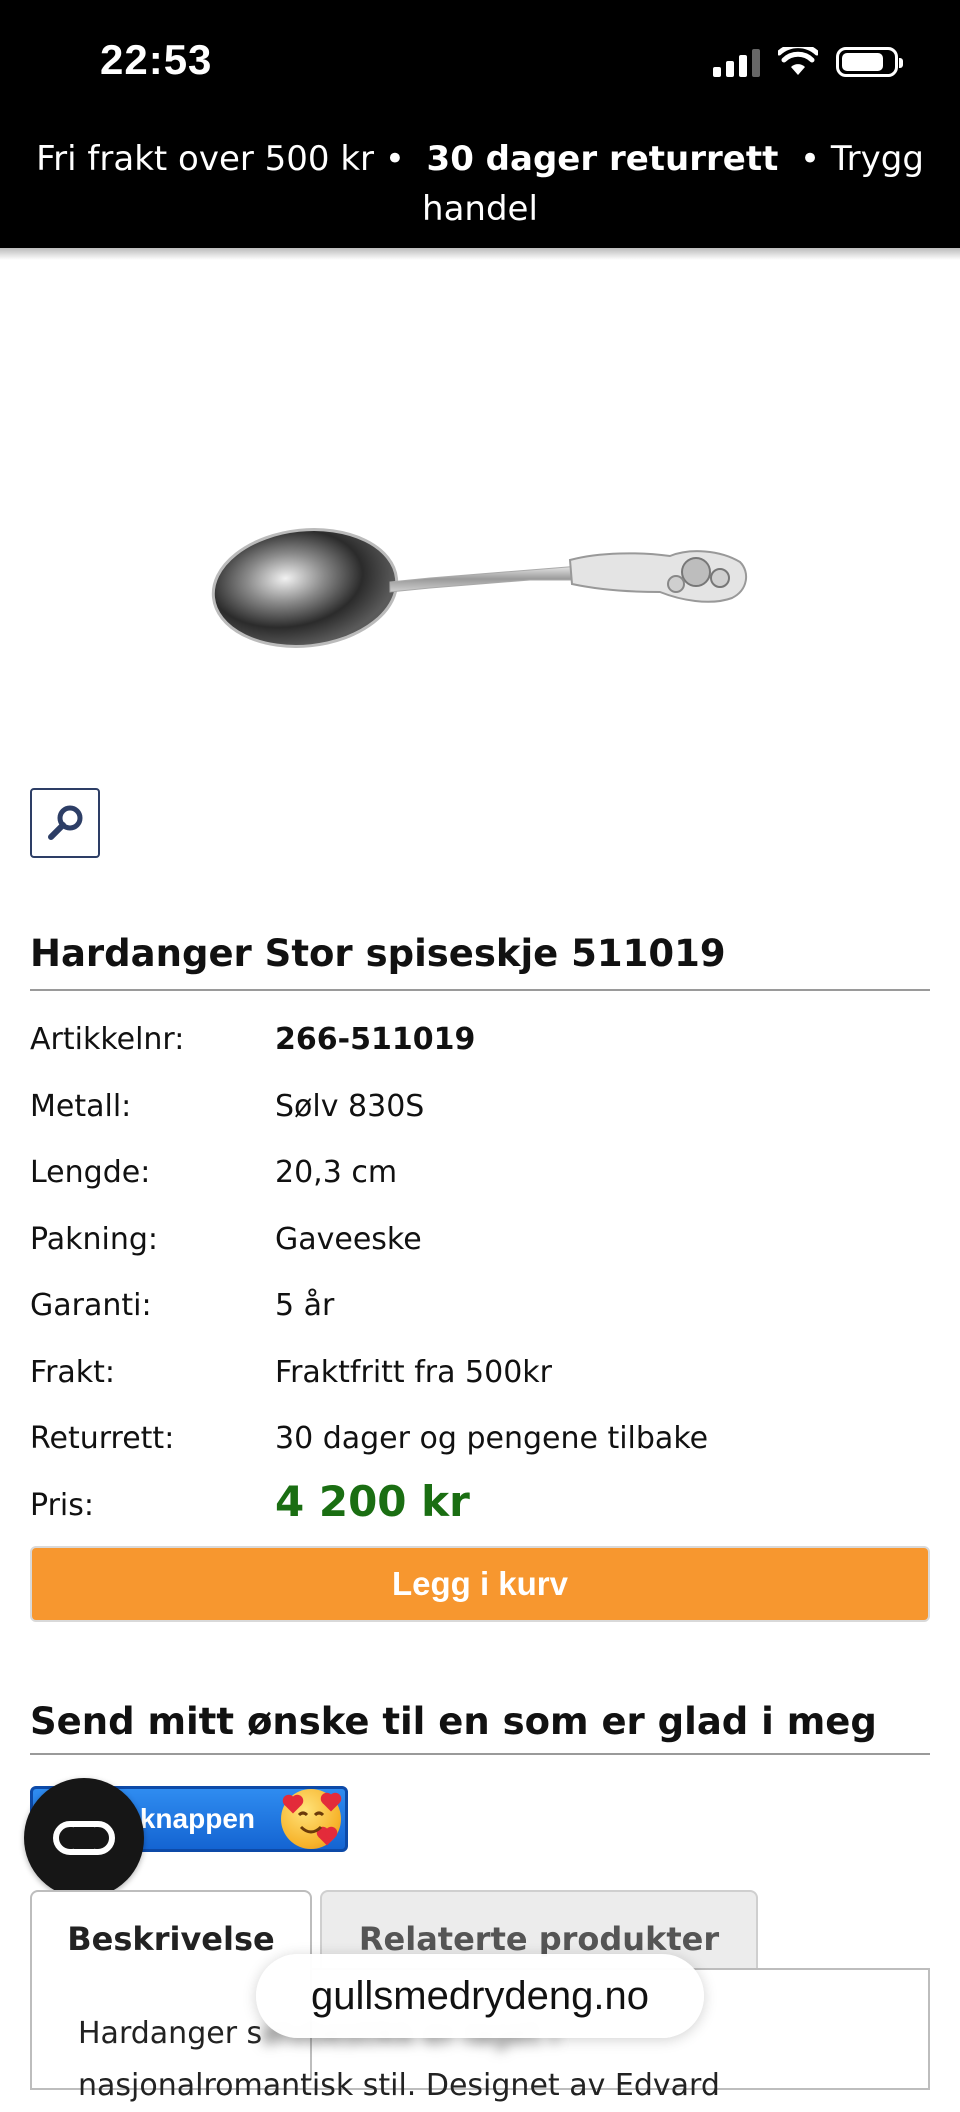 The width and height of the screenshot is (960, 2112). I want to click on spec-value: 266-511019, so click(375, 1039).